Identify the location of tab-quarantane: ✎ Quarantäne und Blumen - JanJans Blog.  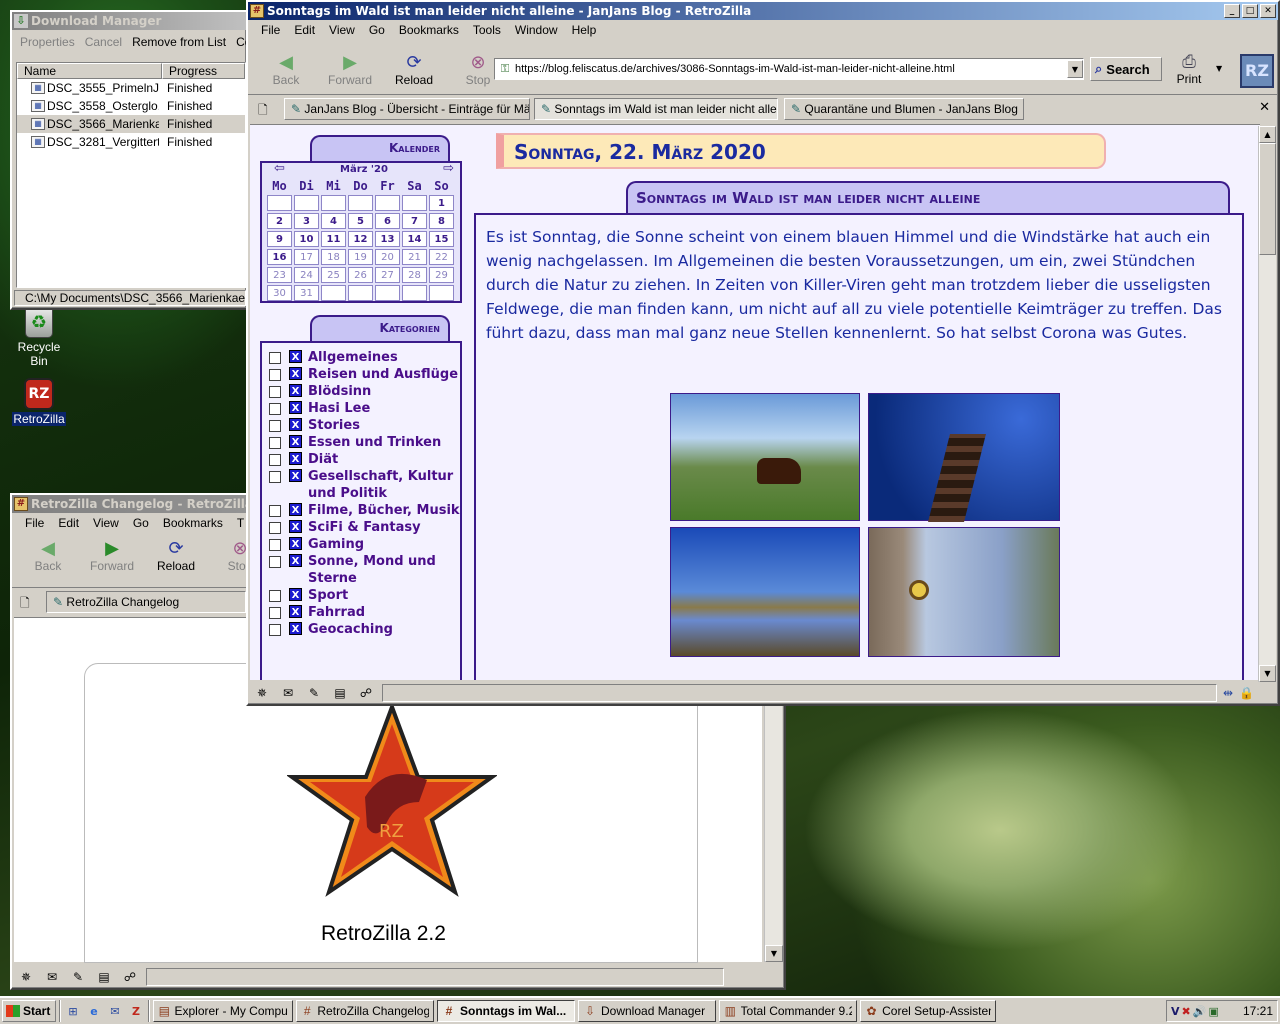
(904, 109).